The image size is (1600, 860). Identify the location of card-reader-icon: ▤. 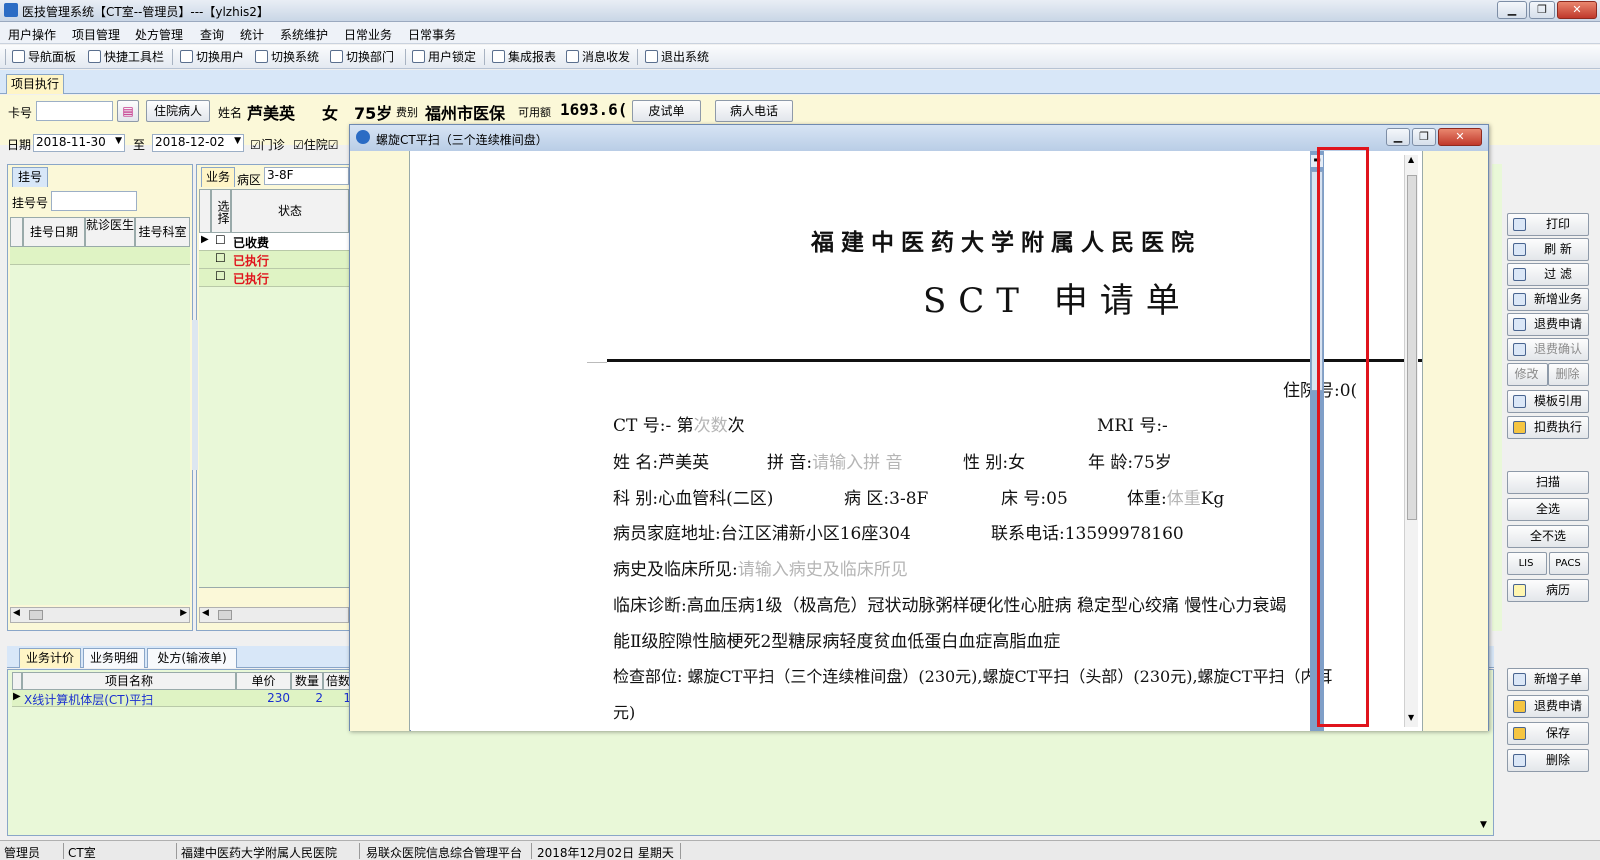
(128, 111).